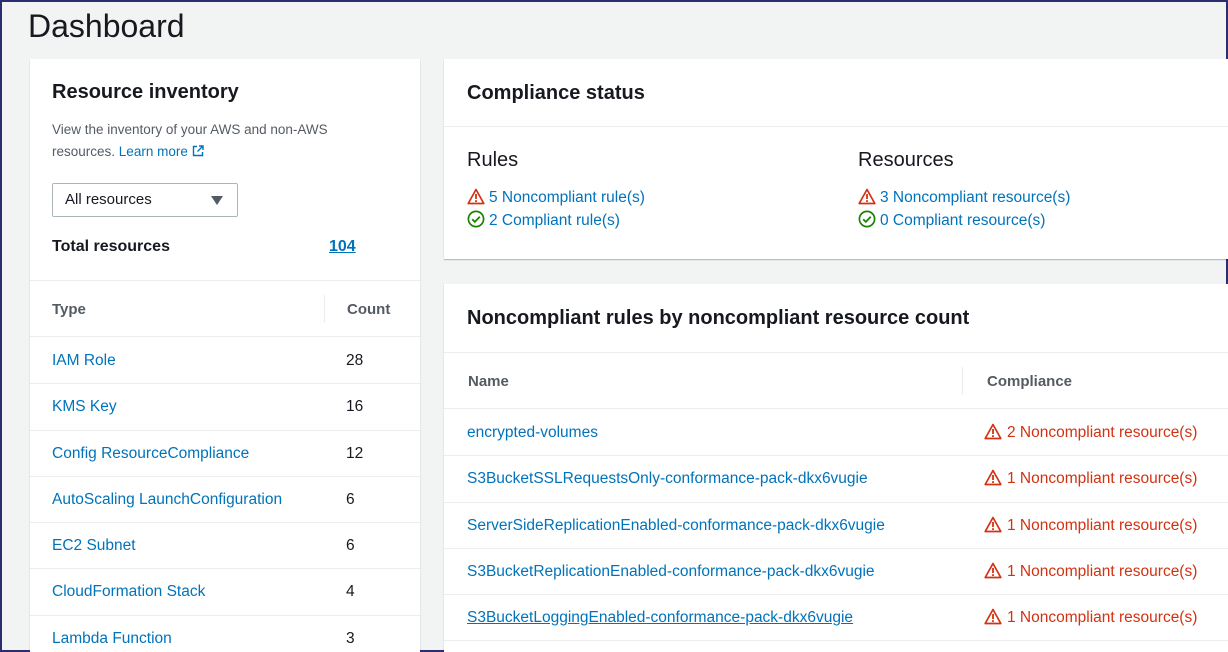  I want to click on resource-type-link: Config ResourceCompliance, so click(150, 454).